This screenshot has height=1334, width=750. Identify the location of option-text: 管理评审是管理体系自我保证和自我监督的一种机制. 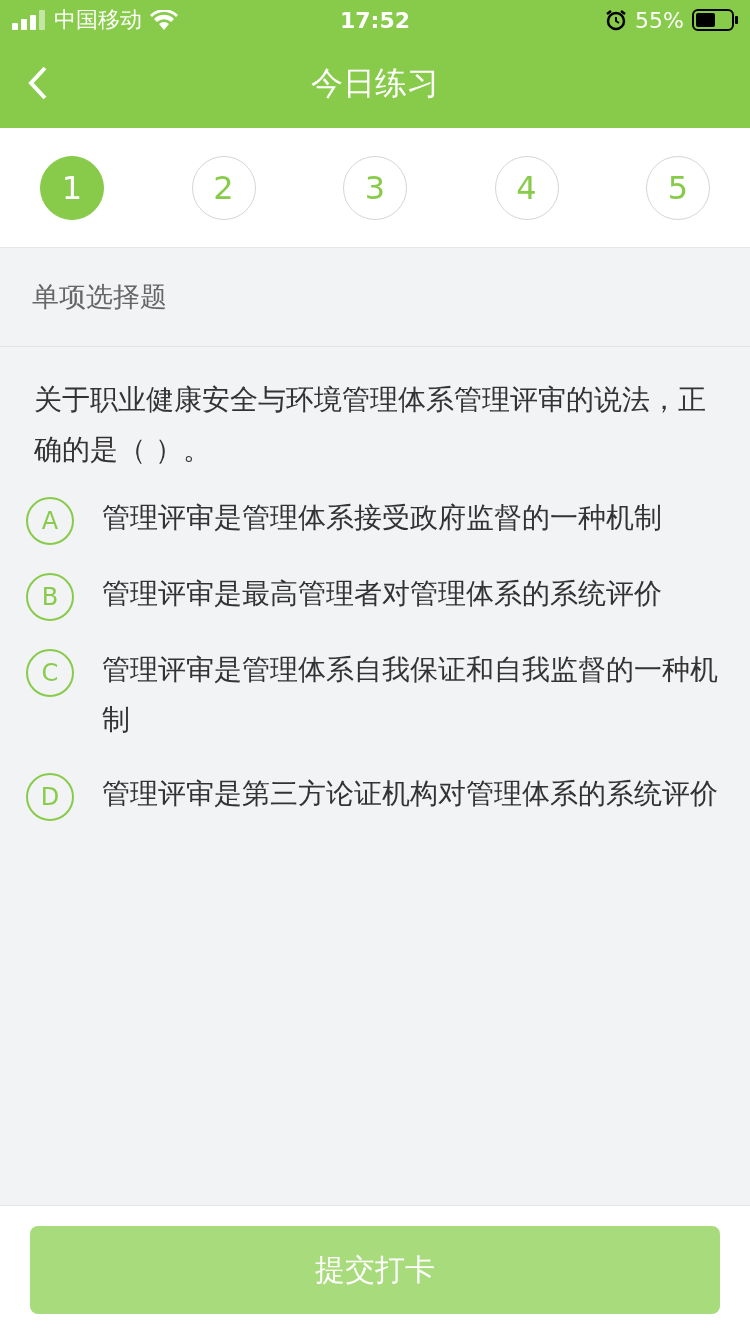
(411, 695).